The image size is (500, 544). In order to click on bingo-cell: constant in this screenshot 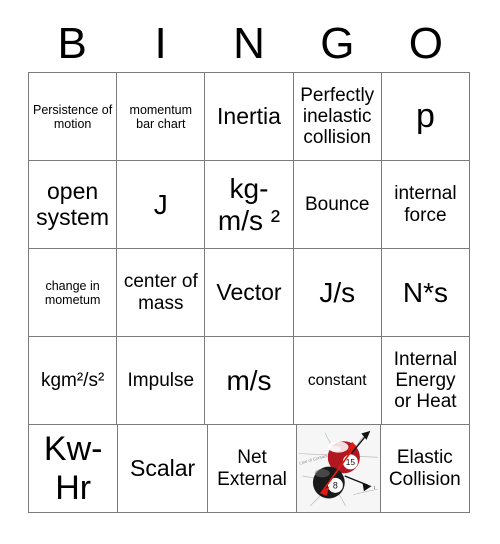, I will do `click(337, 381)`.